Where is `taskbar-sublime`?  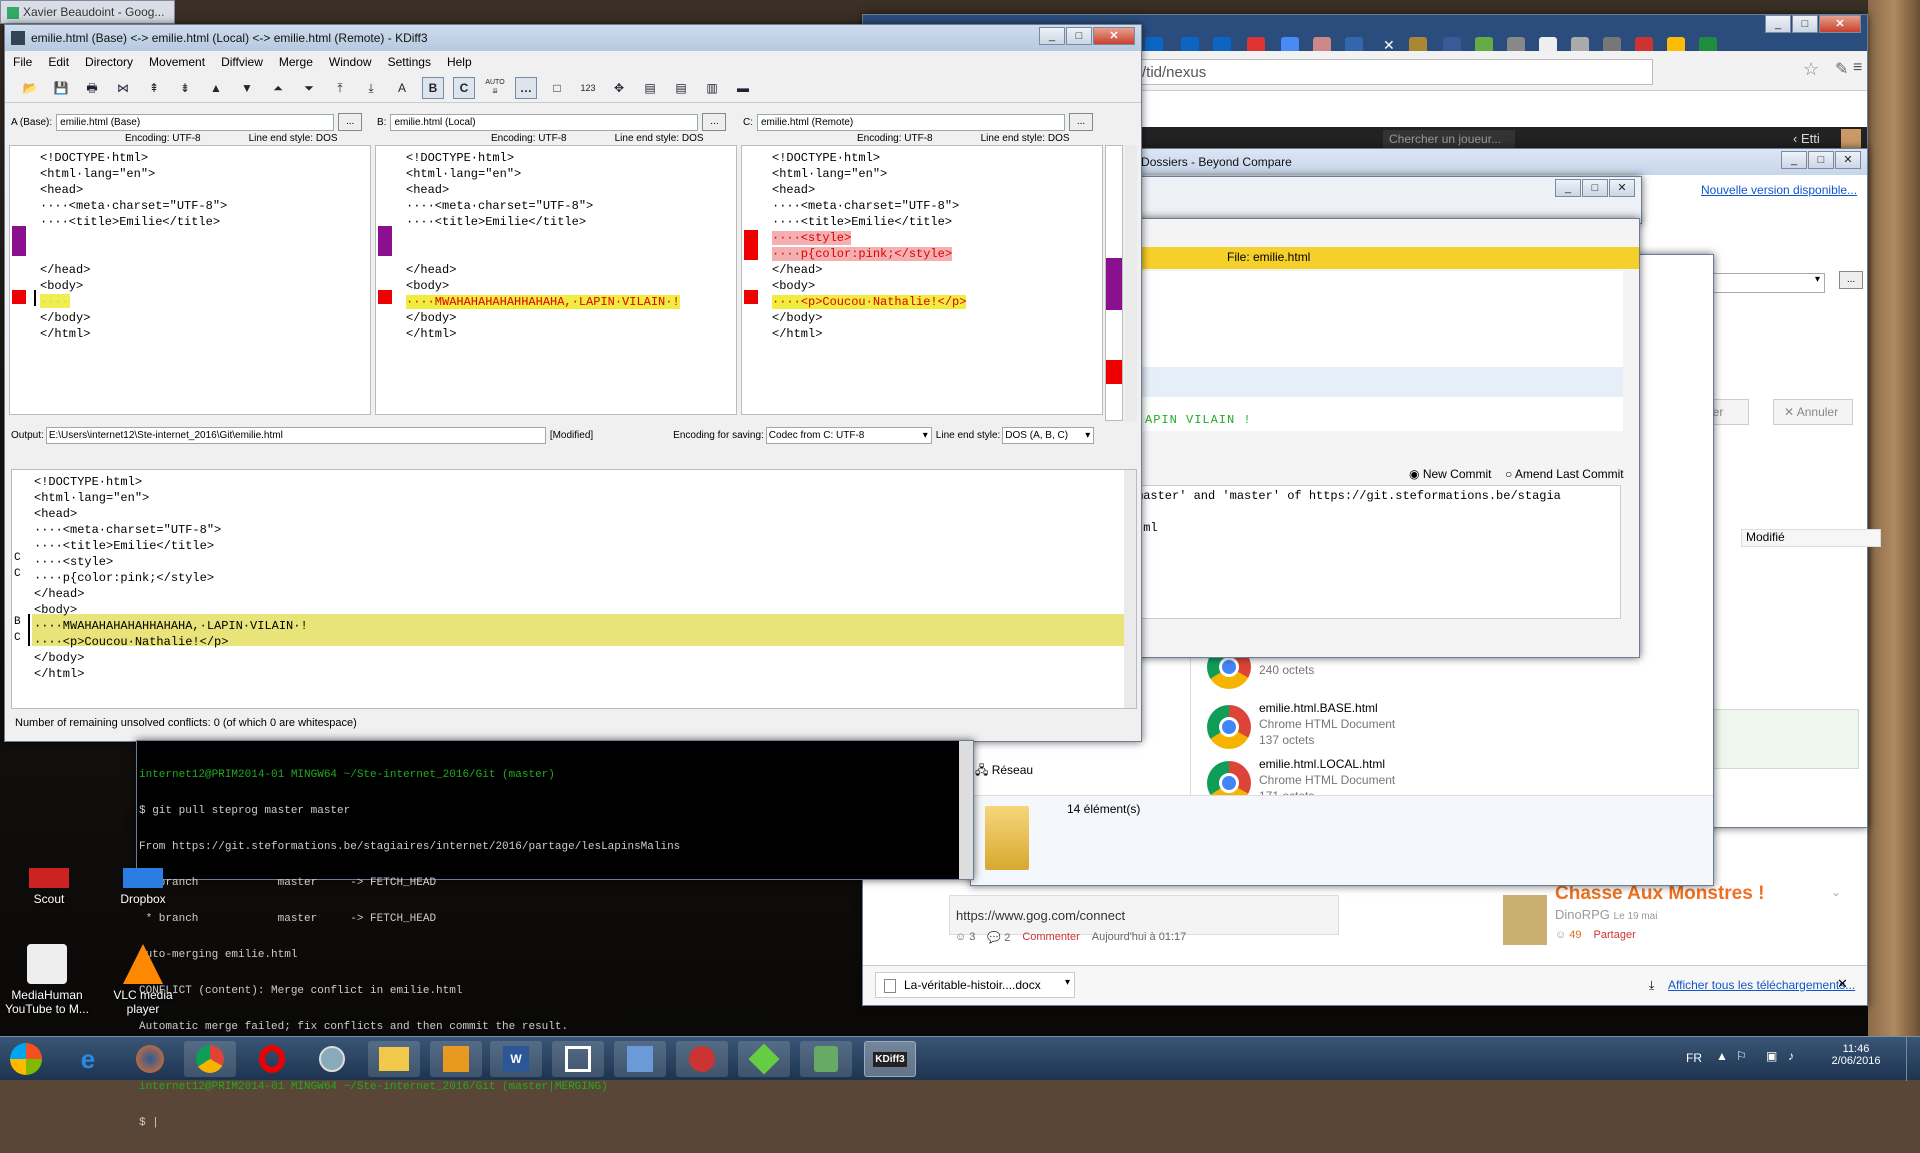
taskbar-sublime is located at coordinates (456, 1059).